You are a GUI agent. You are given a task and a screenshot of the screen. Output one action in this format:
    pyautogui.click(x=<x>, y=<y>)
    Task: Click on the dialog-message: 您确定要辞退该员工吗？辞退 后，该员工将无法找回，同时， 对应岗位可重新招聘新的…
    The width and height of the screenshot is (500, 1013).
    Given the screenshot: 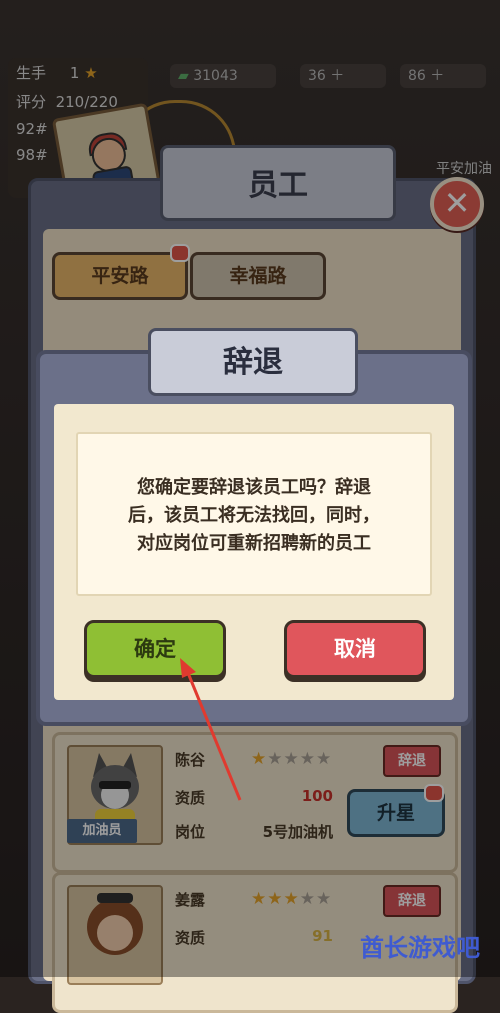 What is the action you would take?
    pyautogui.click(x=254, y=516)
    